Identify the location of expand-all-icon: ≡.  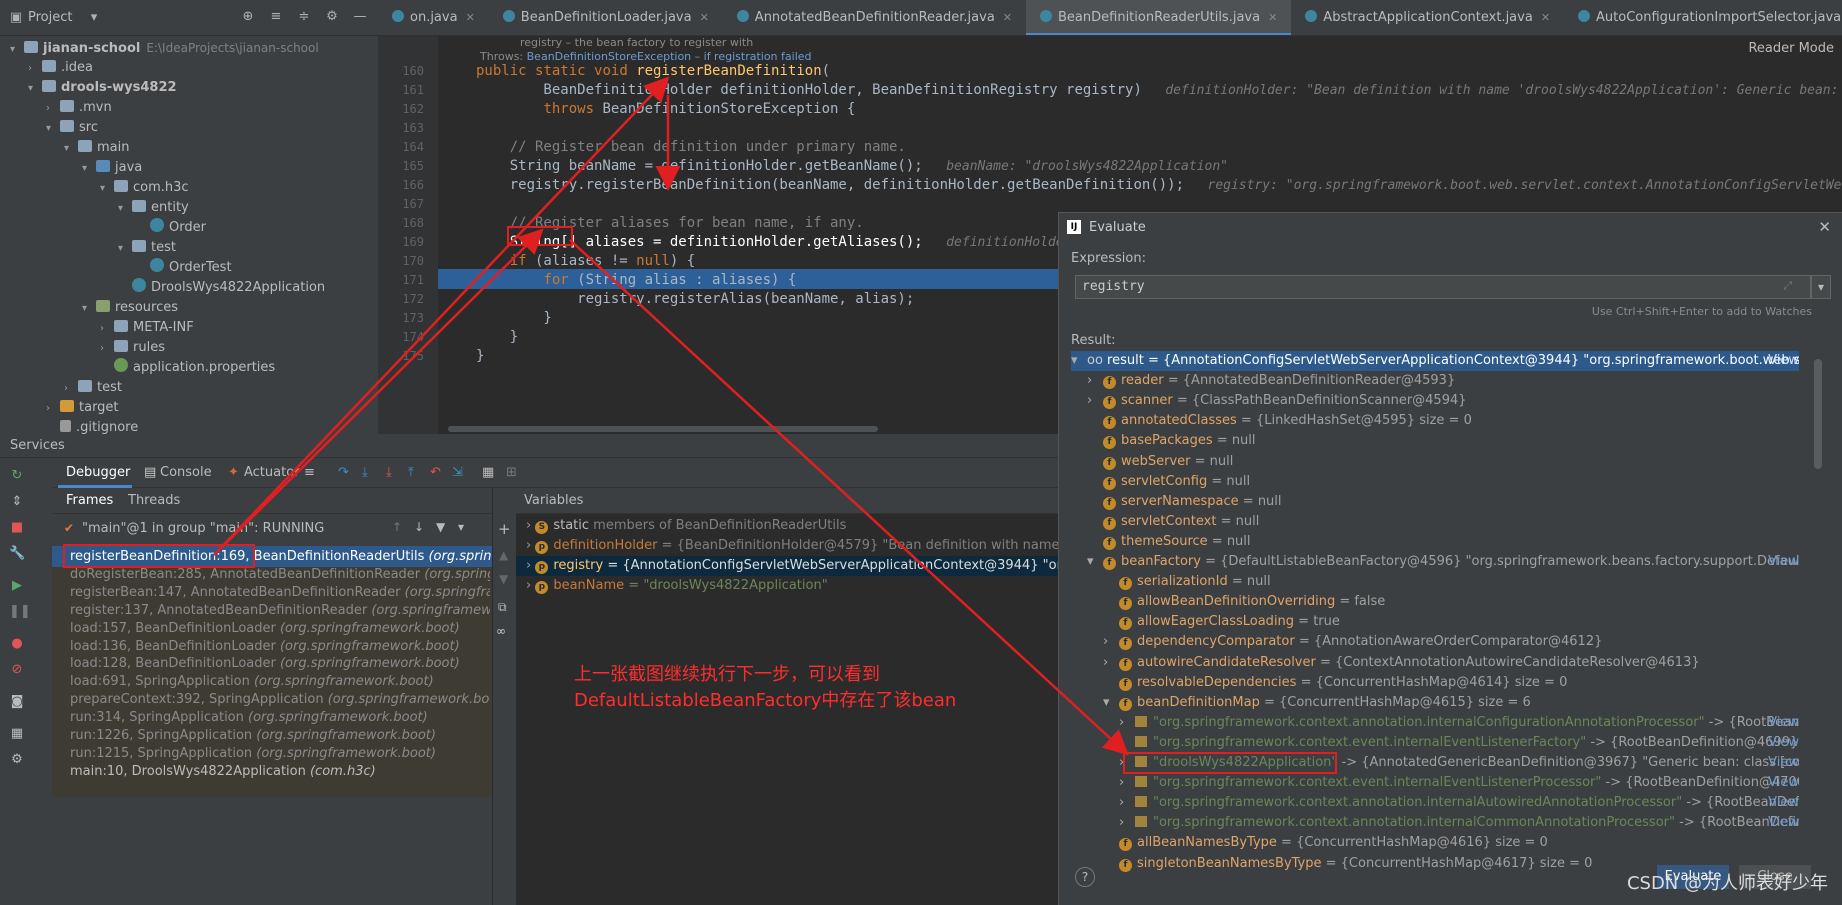
(276, 17).